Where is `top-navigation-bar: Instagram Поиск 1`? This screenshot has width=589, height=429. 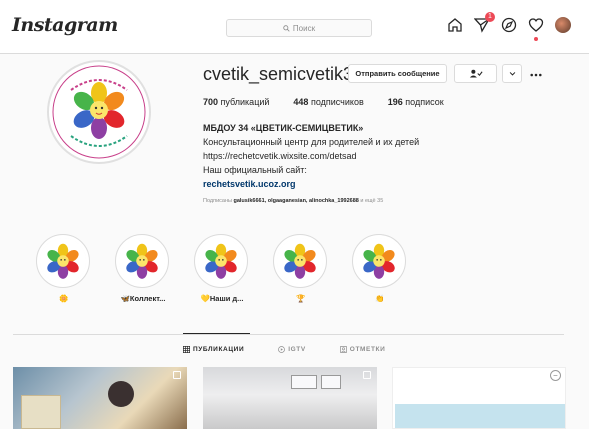
top-navigation-bar: Instagram Поиск 1 is located at coordinates (294, 27).